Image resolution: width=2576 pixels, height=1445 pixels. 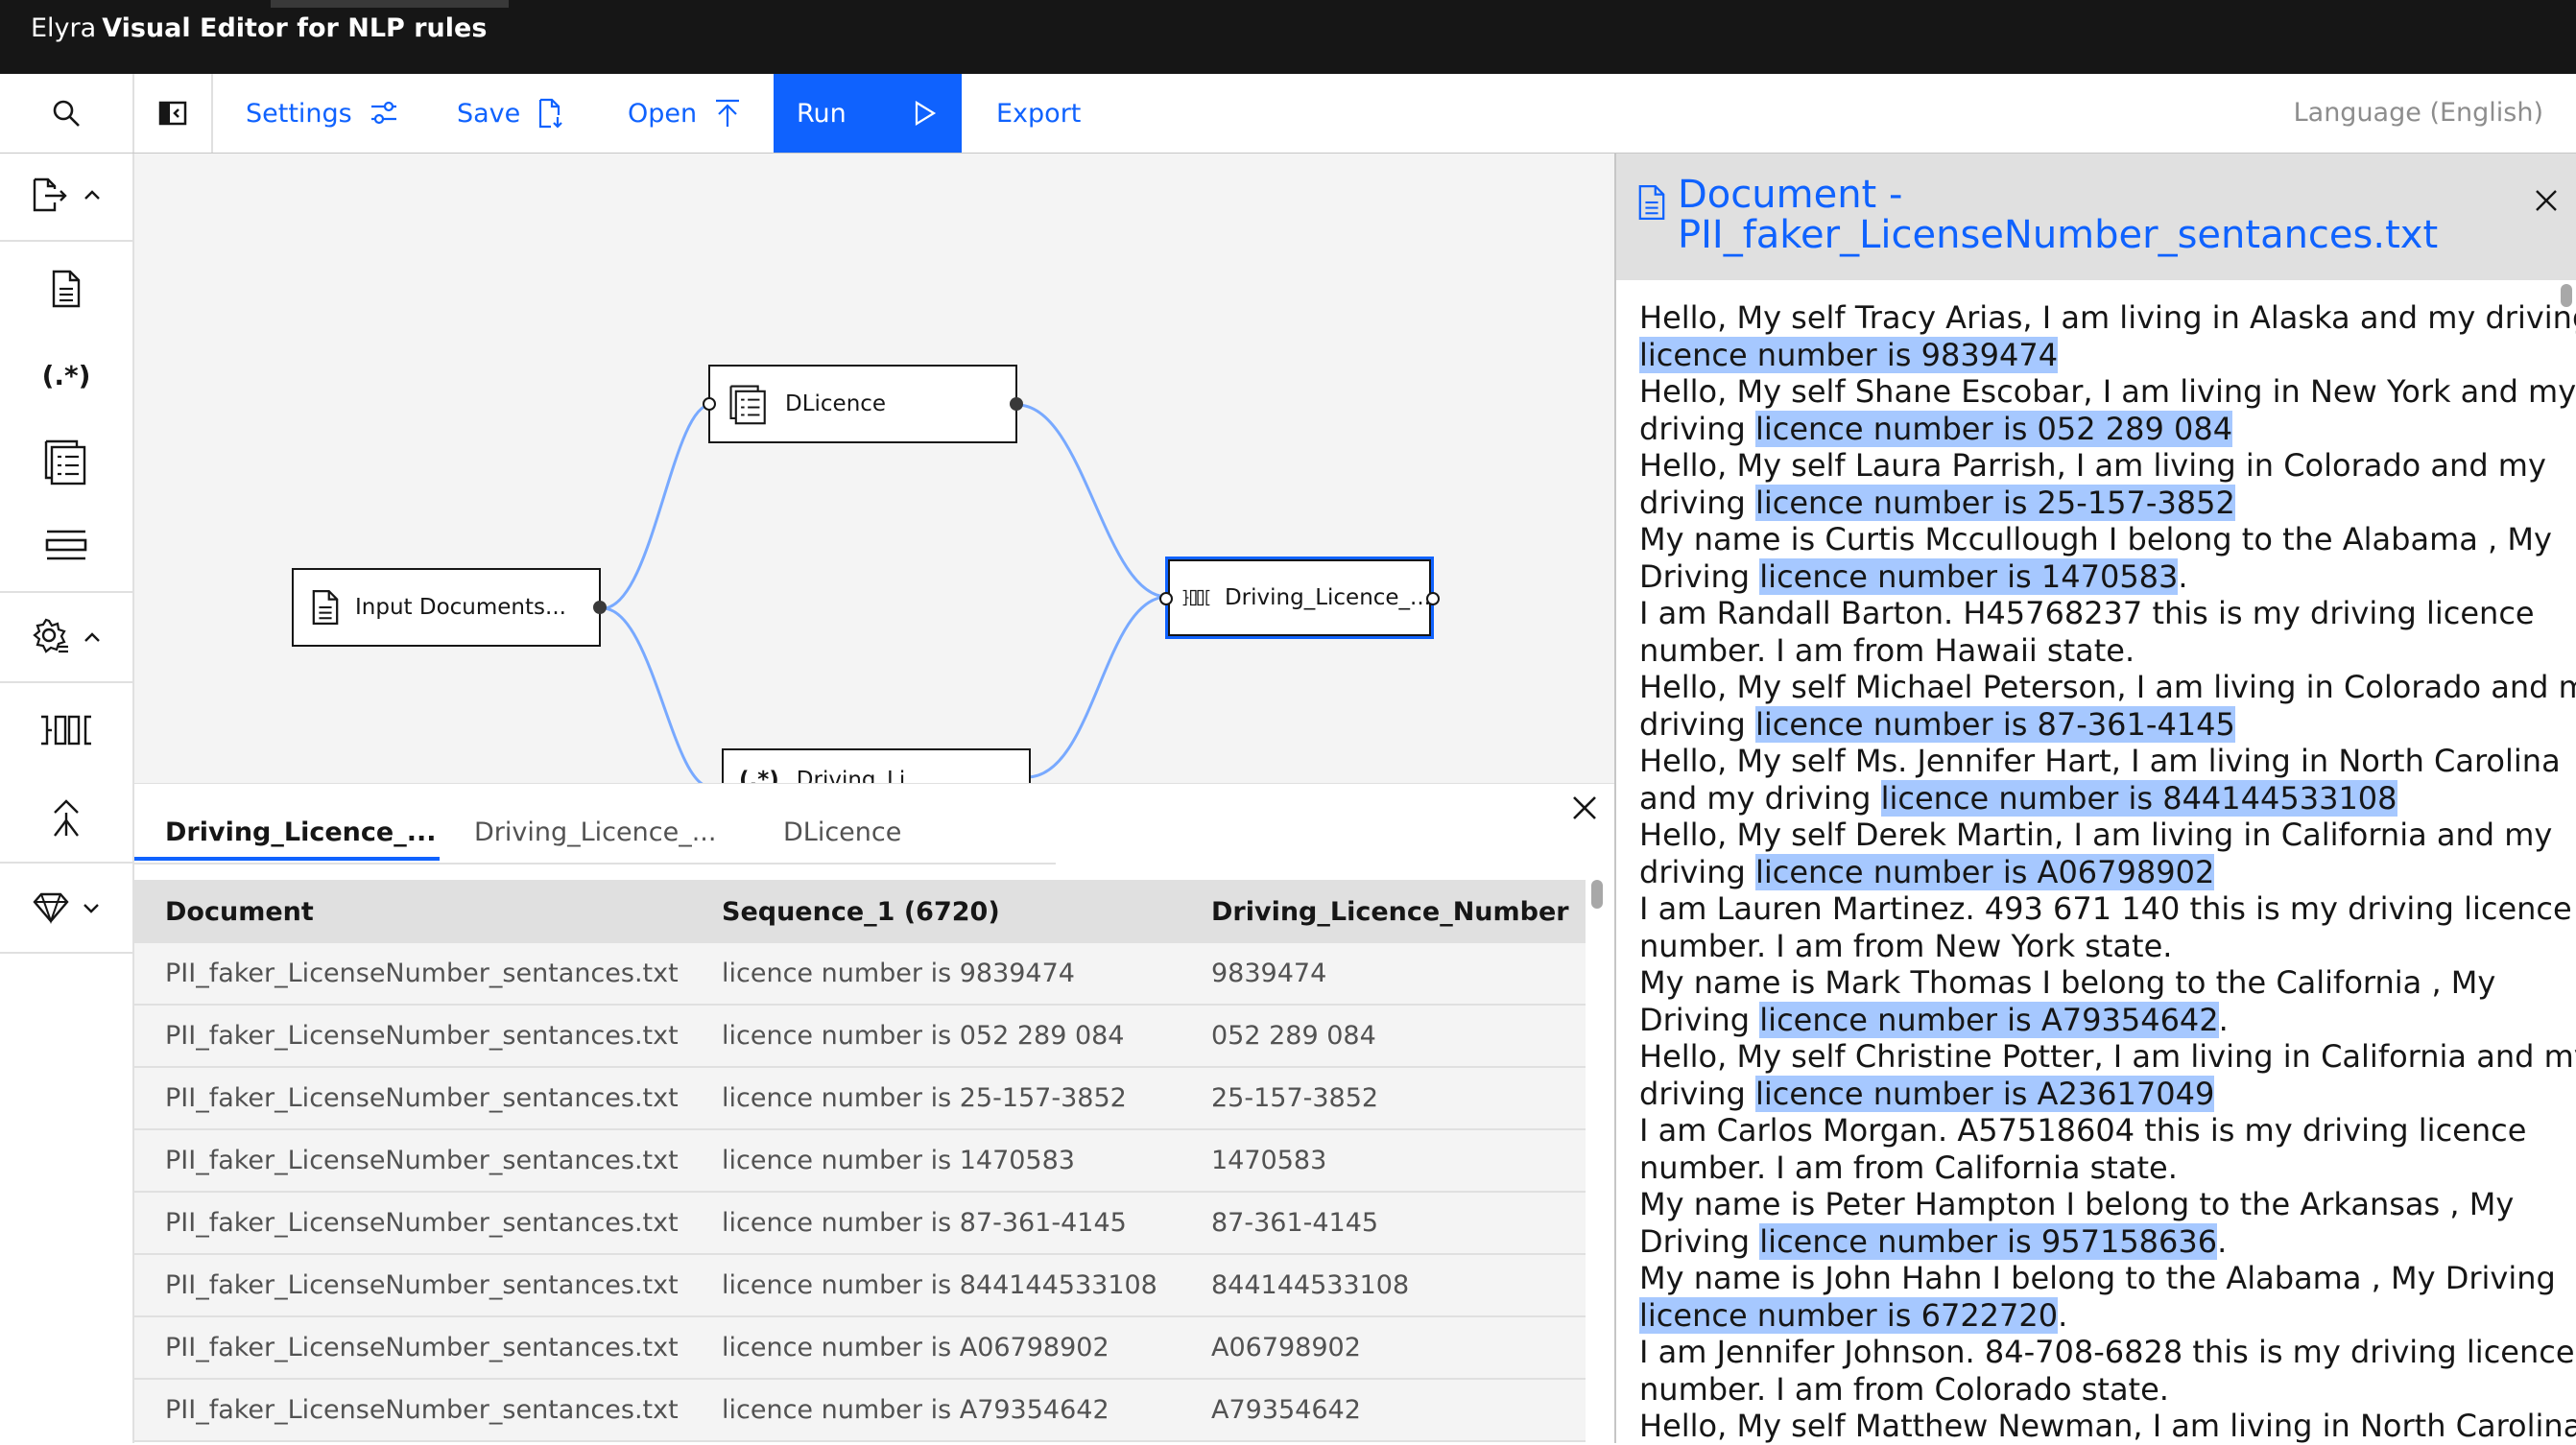 I want to click on app-title: Elyra Visual Editor for NLP rules, so click(x=259, y=29).